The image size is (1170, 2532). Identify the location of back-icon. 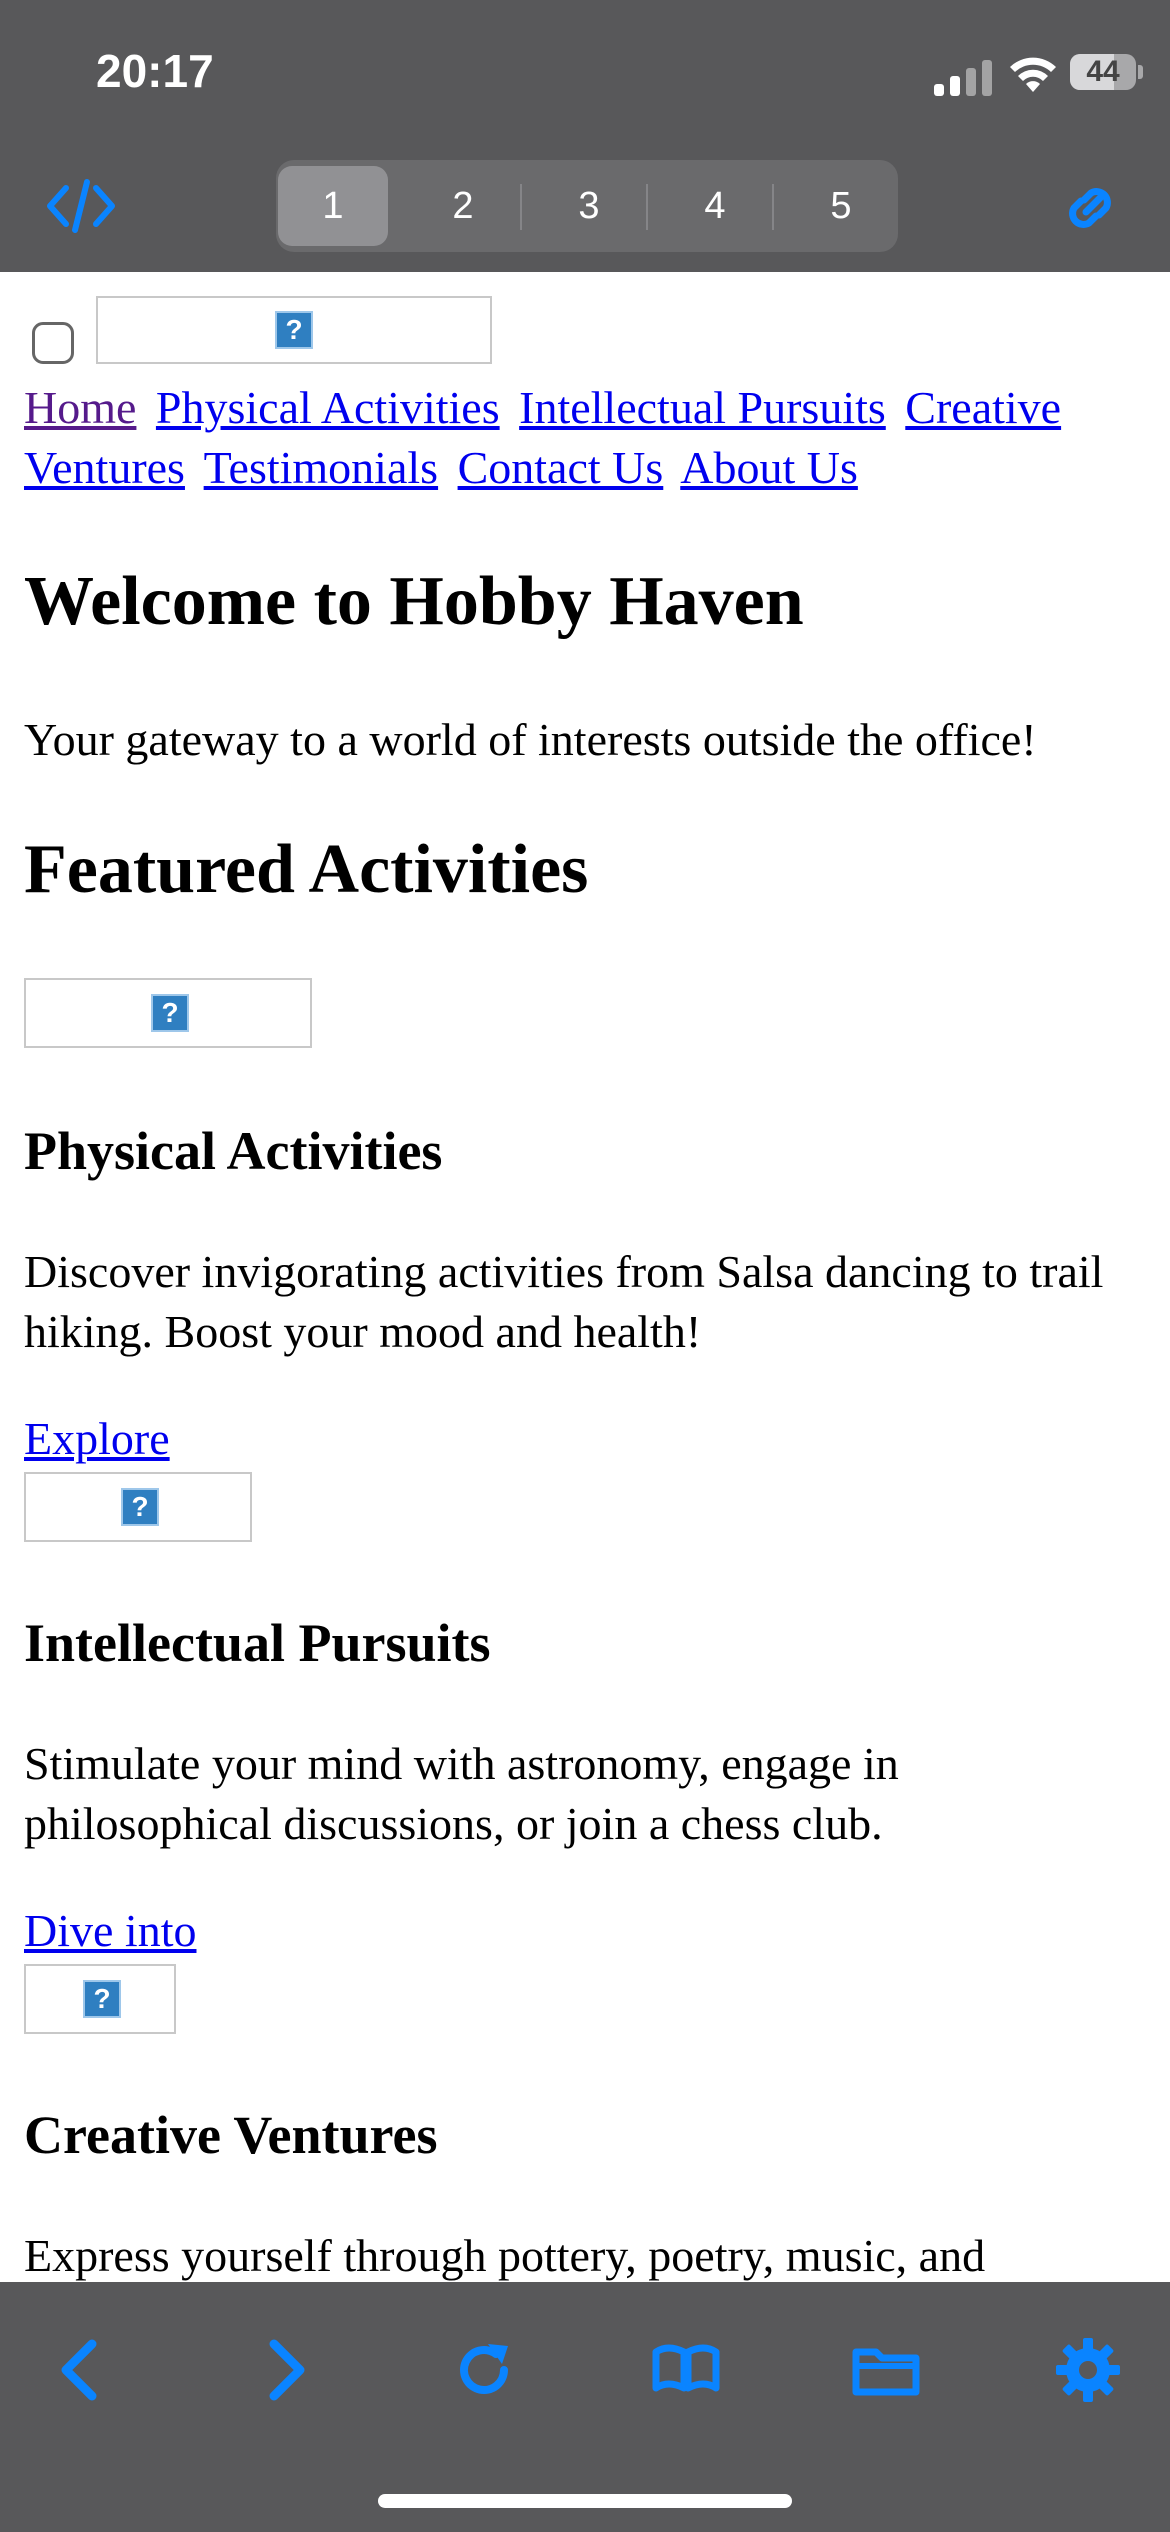
(82, 2370).